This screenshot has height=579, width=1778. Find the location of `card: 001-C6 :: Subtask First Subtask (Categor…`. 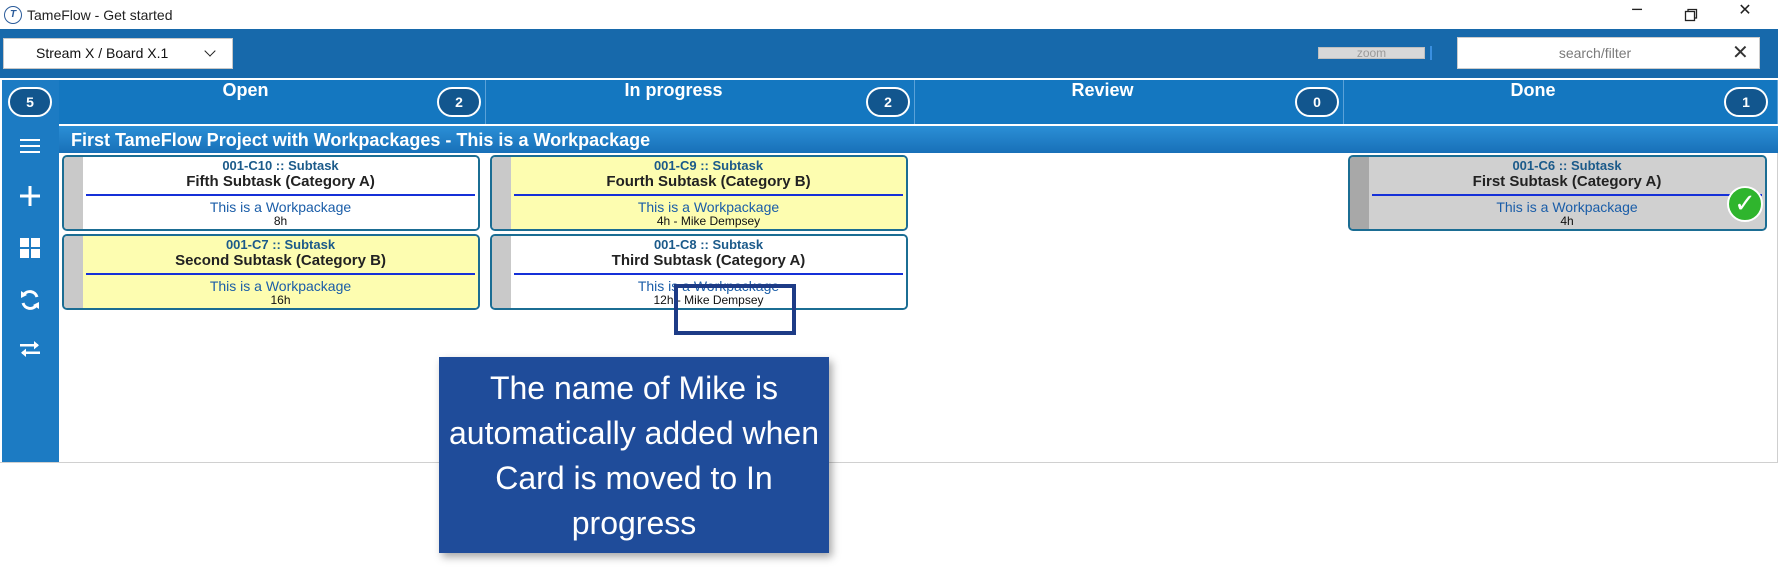

card: 001-C6 :: Subtask First Subtask (Categor… is located at coordinates (1557, 193).